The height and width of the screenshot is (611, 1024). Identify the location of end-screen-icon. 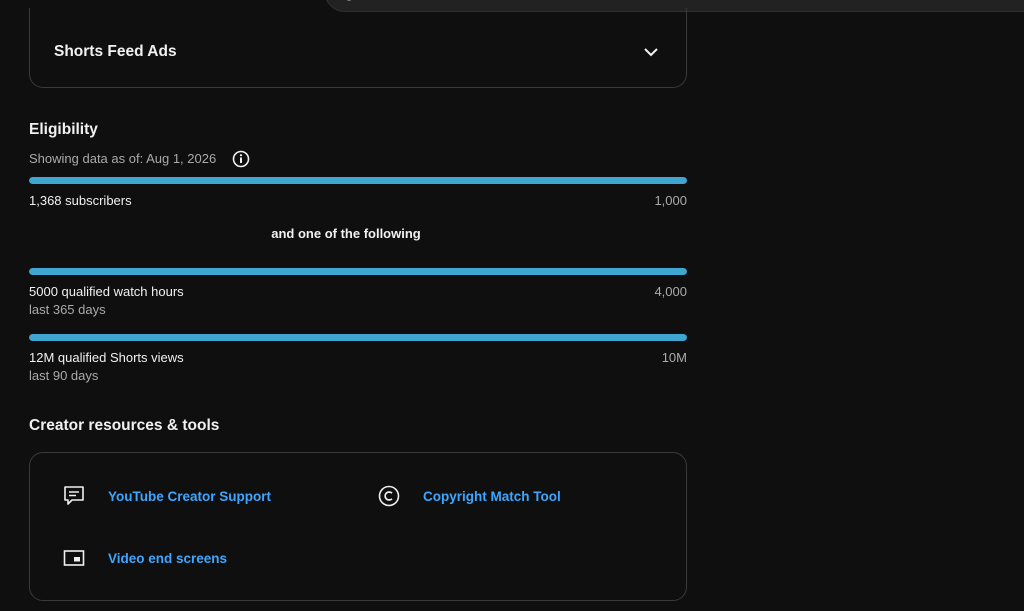
(74, 558).